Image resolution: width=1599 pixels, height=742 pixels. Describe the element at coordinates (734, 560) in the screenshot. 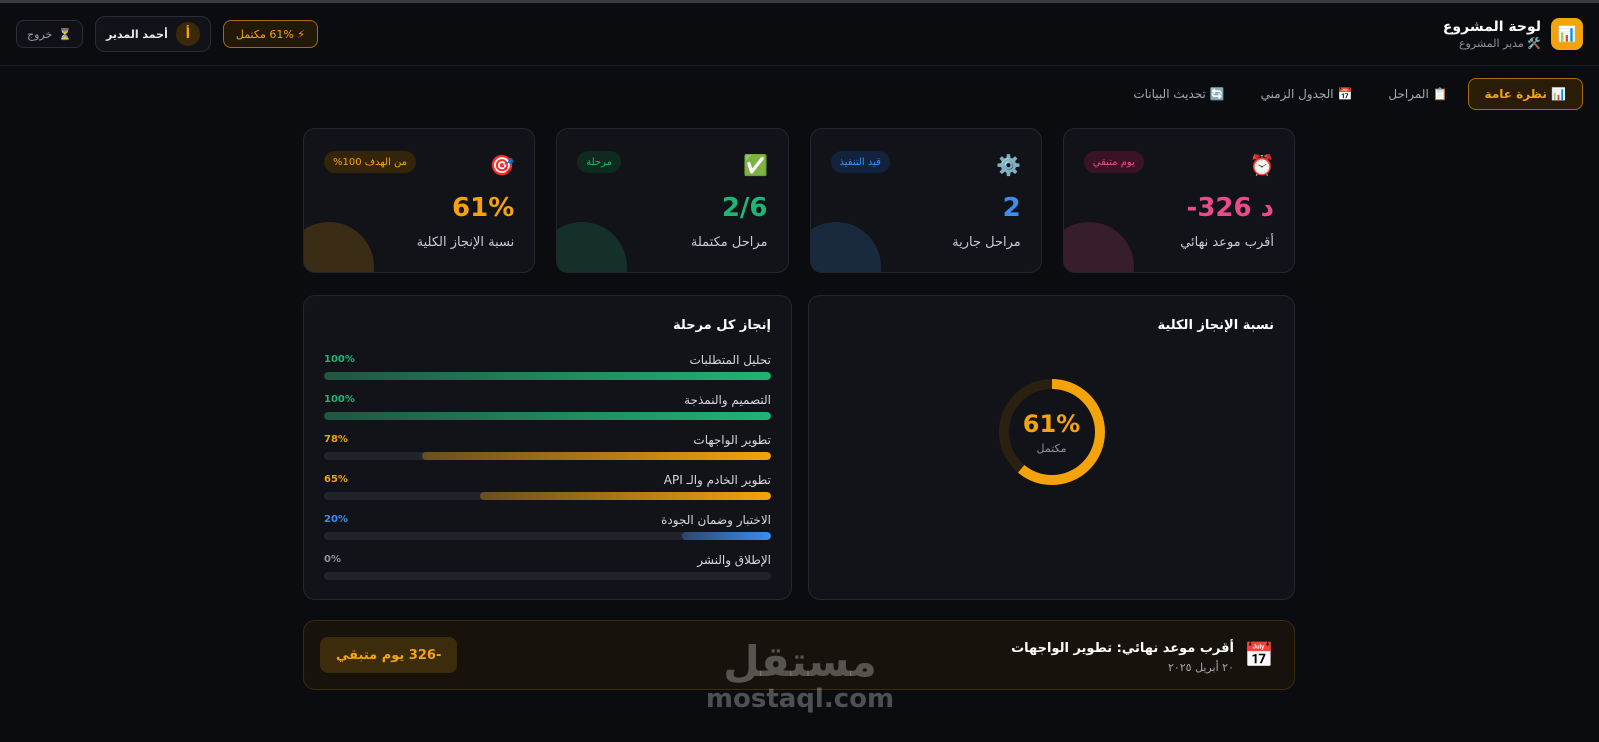

I see `phase-name: الإطلاق والنشر` at that location.